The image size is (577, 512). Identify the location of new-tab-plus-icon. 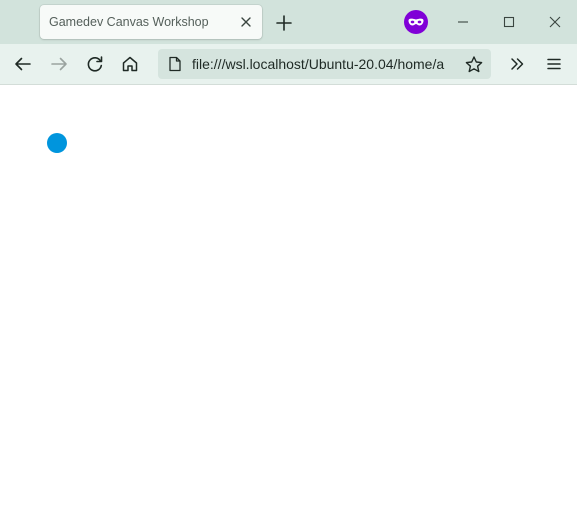
(284, 23).